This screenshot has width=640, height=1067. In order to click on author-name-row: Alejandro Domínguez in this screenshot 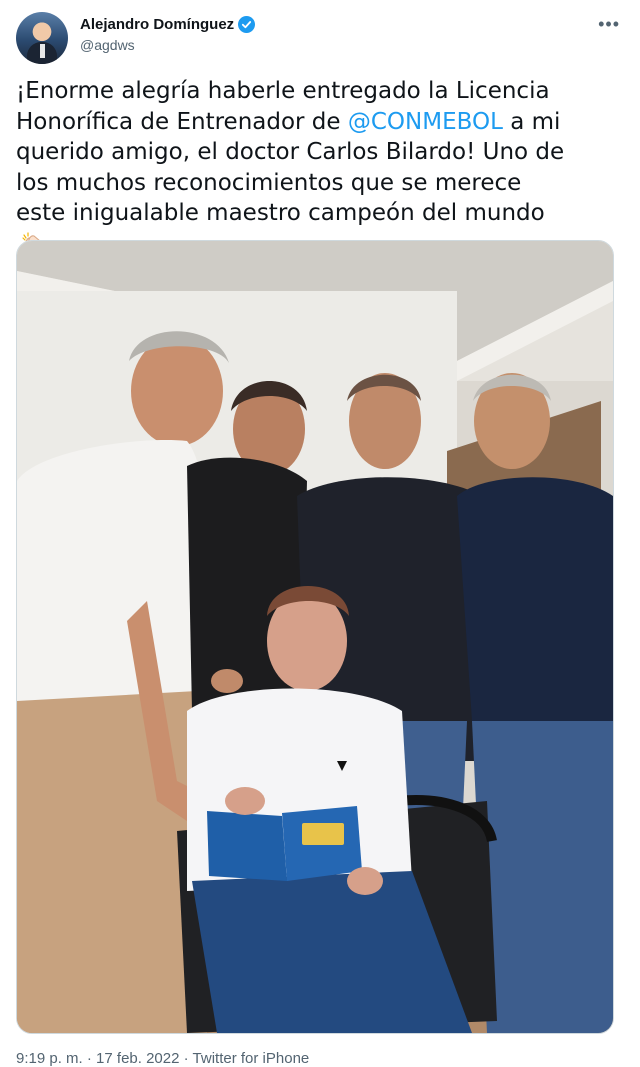, I will do `click(168, 24)`.